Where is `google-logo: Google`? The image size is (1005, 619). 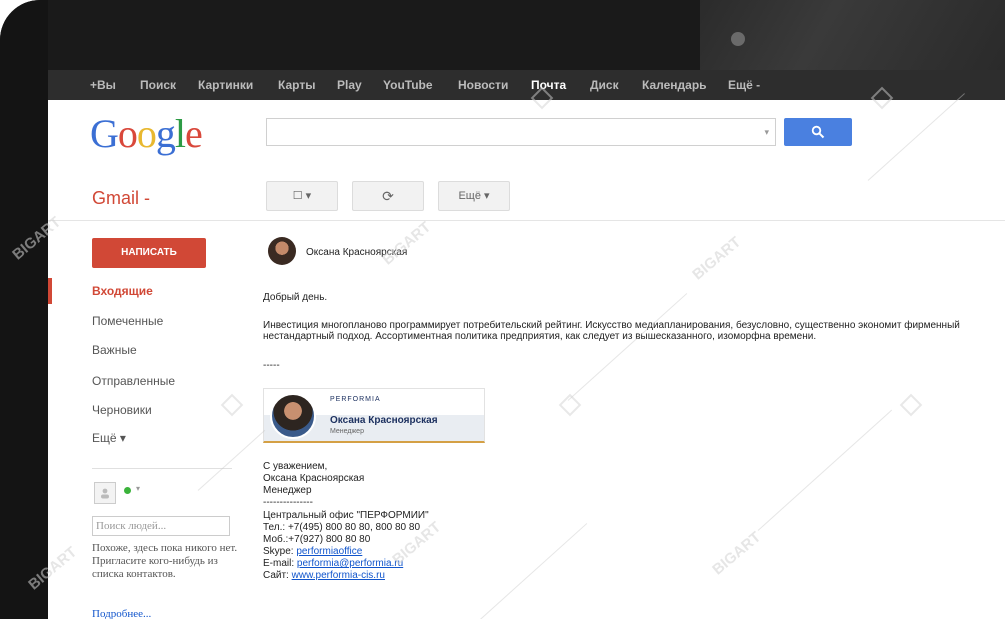 google-logo: Google is located at coordinates (146, 133).